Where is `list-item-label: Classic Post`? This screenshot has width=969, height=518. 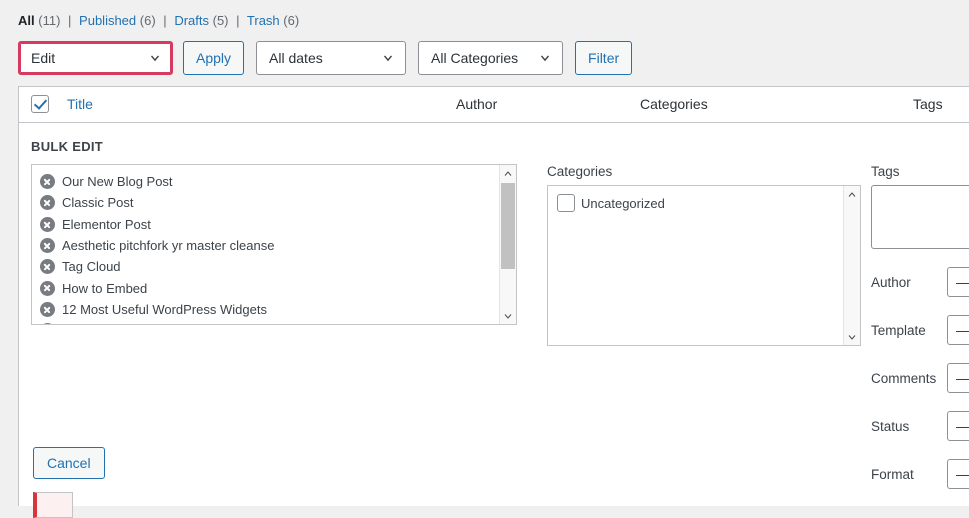 list-item-label: Classic Post is located at coordinates (98, 203).